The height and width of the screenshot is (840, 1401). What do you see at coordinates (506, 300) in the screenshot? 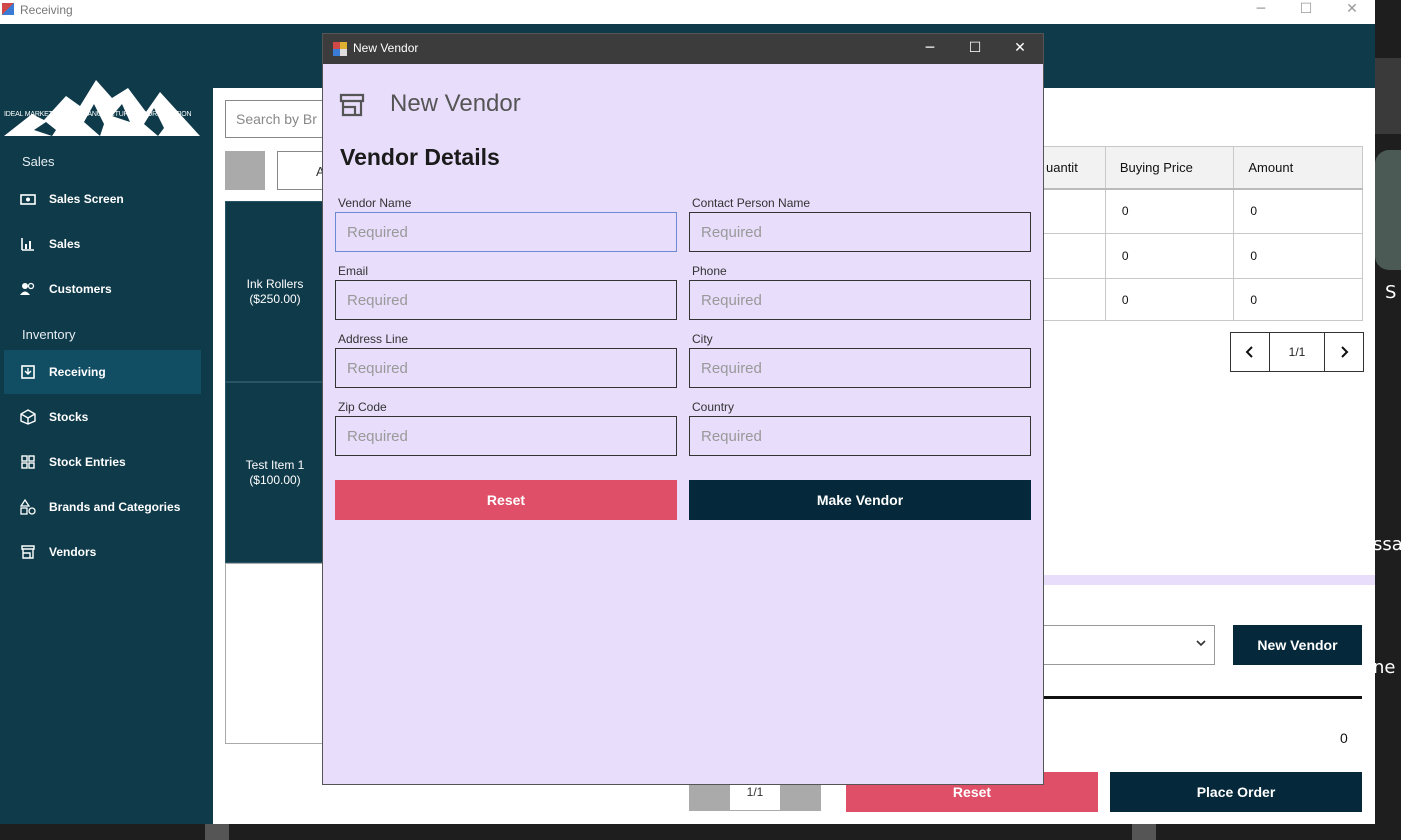
I see `email-field: Required` at bounding box center [506, 300].